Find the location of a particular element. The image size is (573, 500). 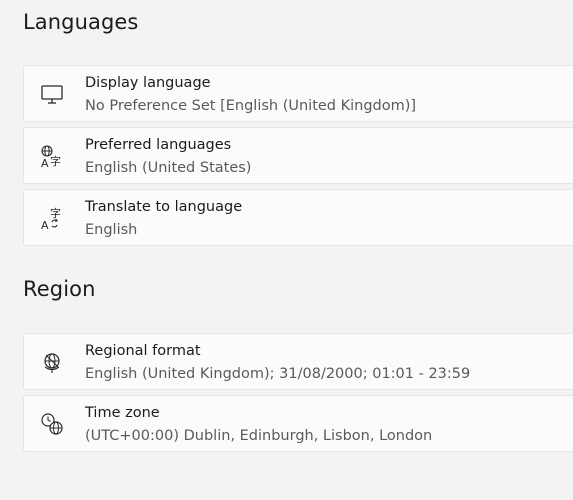

time-zone-label: Time zone is located at coordinates (122, 413).